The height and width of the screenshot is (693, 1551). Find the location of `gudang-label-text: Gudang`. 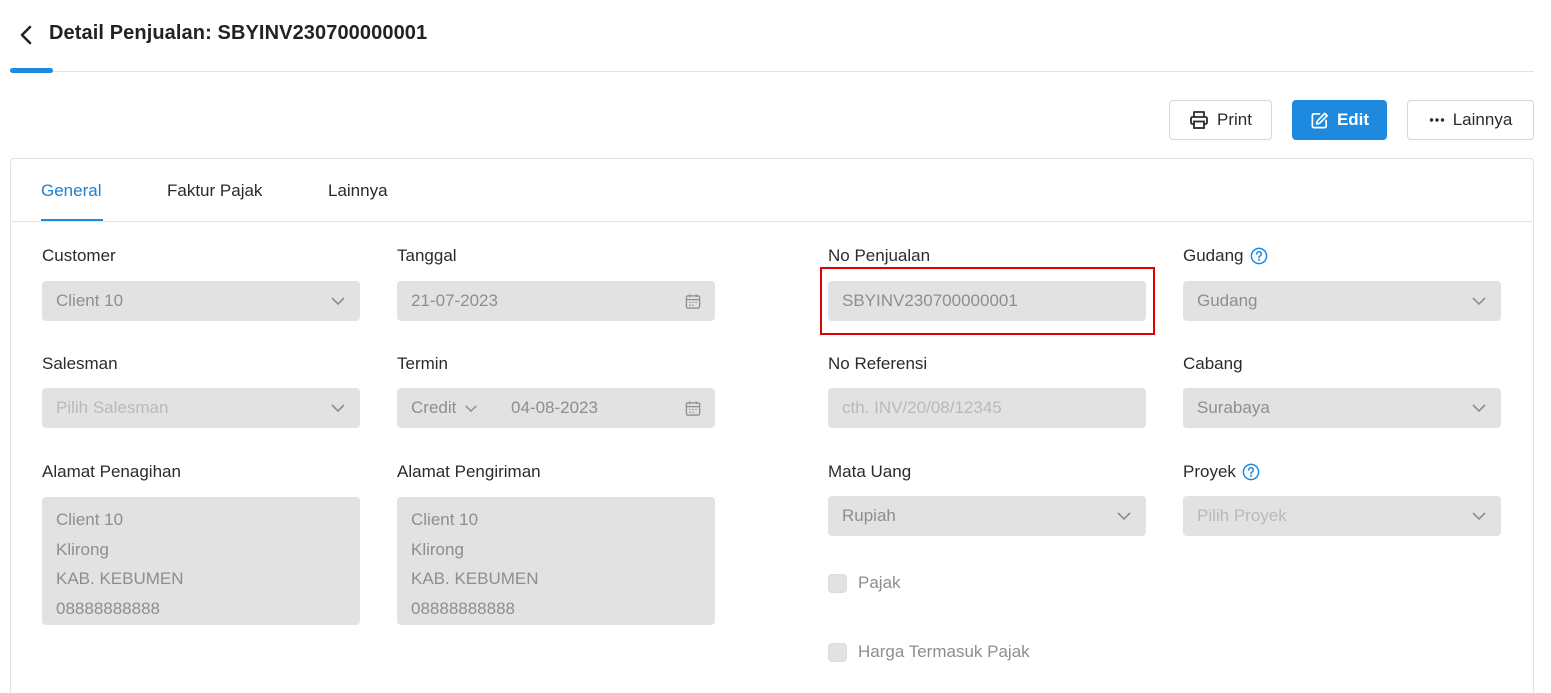

gudang-label-text: Gudang is located at coordinates (1213, 255).